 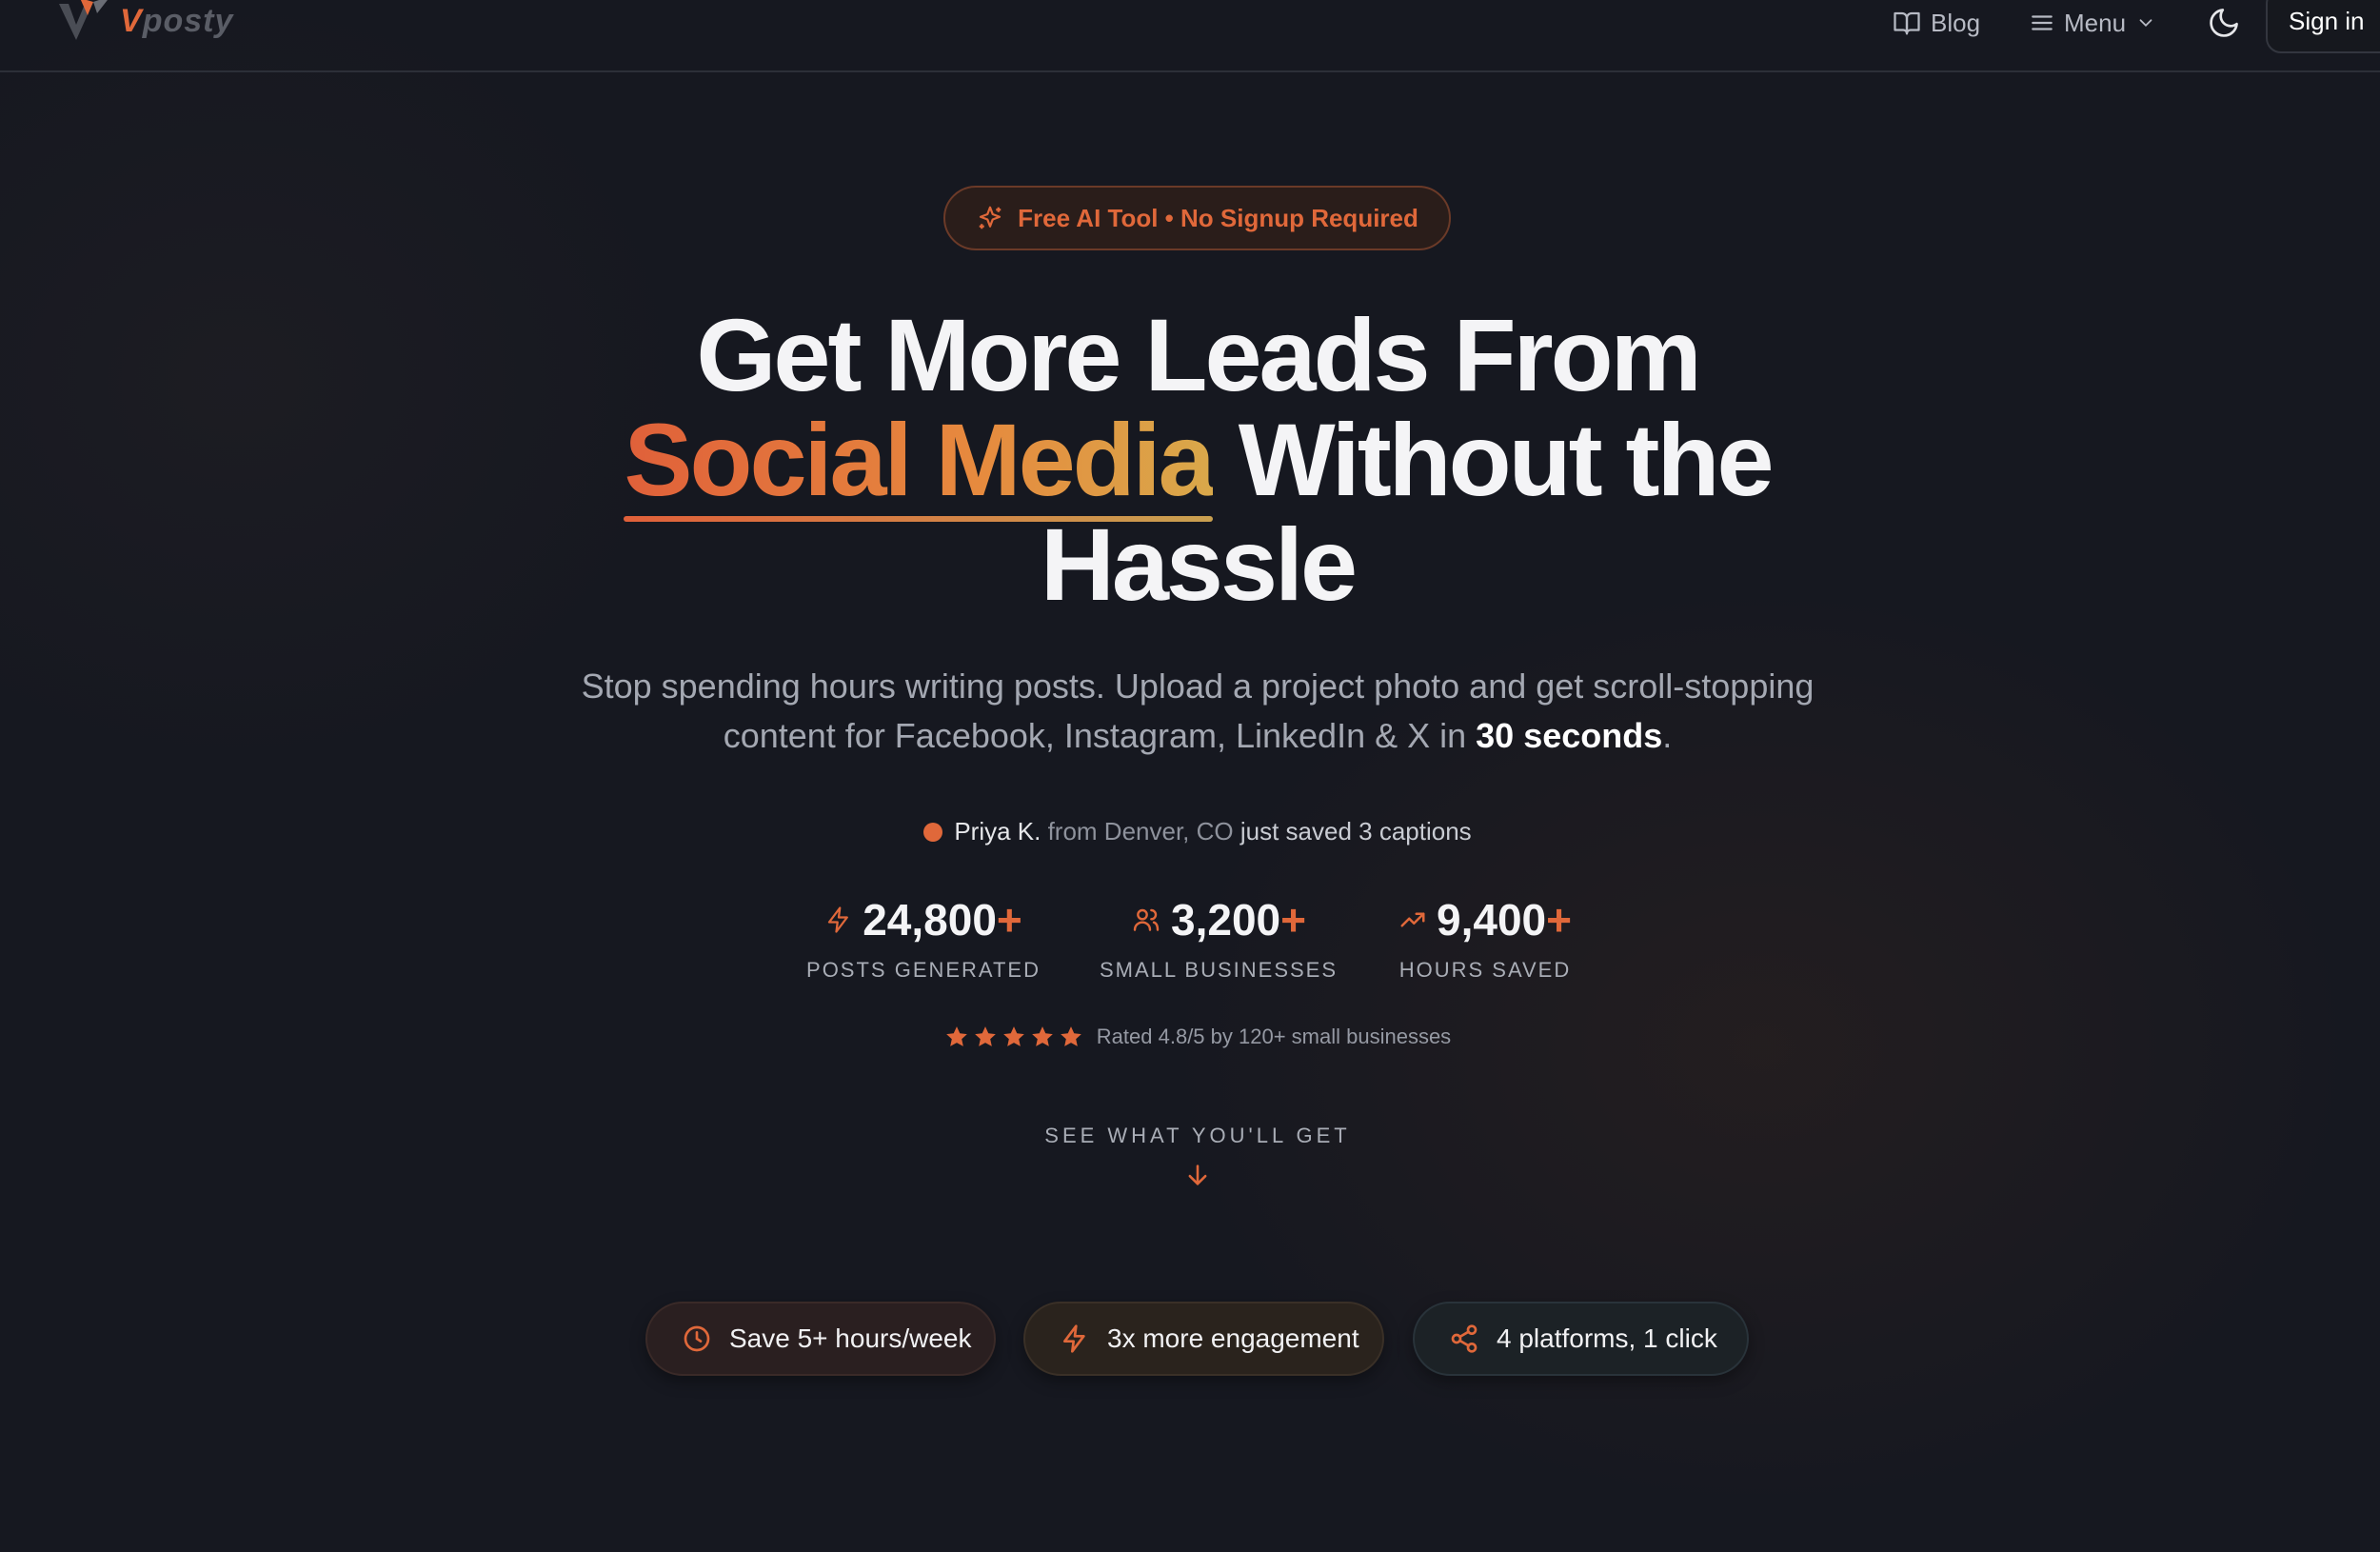 I want to click on rating-row: Rated 4.8/5 by 120+ small businesses, so click(x=1190, y=1037).